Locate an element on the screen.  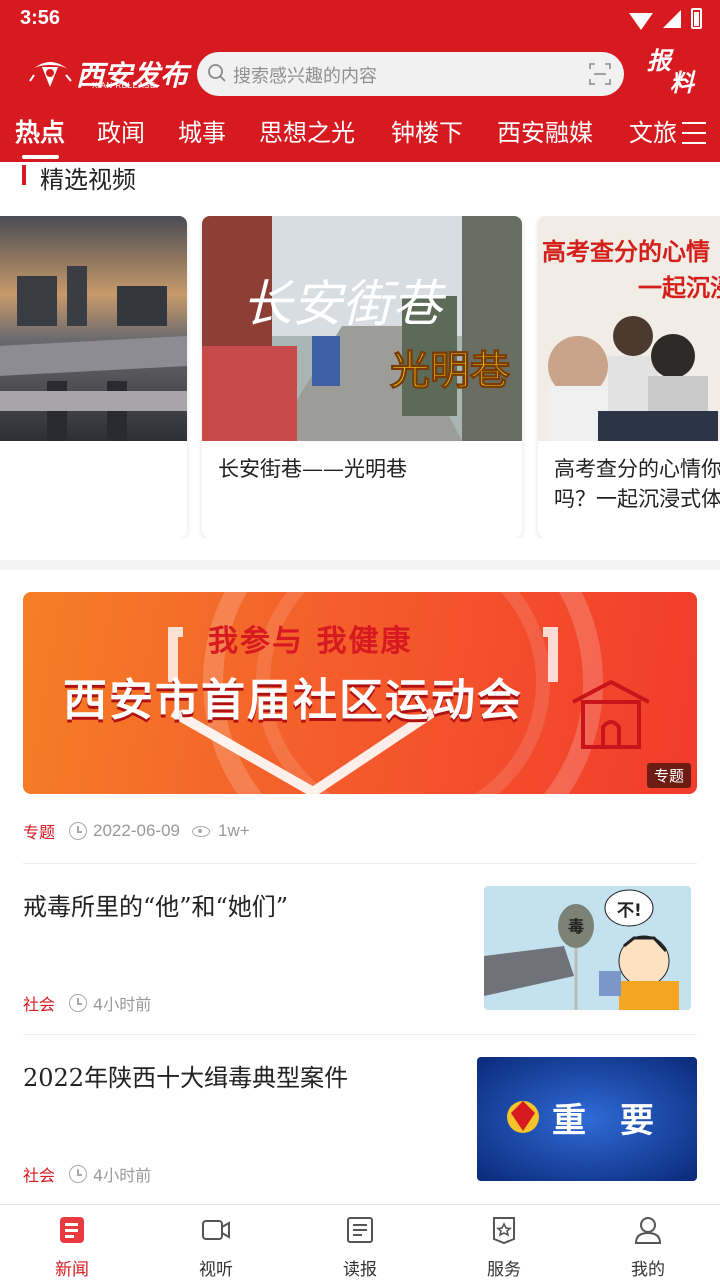
status-icons is located at coordinates (665, 19).